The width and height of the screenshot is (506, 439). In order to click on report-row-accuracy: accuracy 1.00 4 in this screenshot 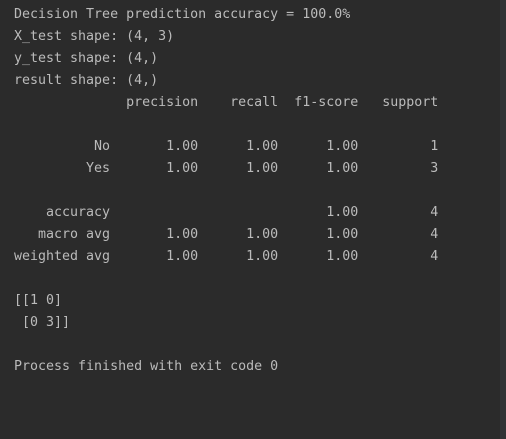, I will do `click(226, 212)`.